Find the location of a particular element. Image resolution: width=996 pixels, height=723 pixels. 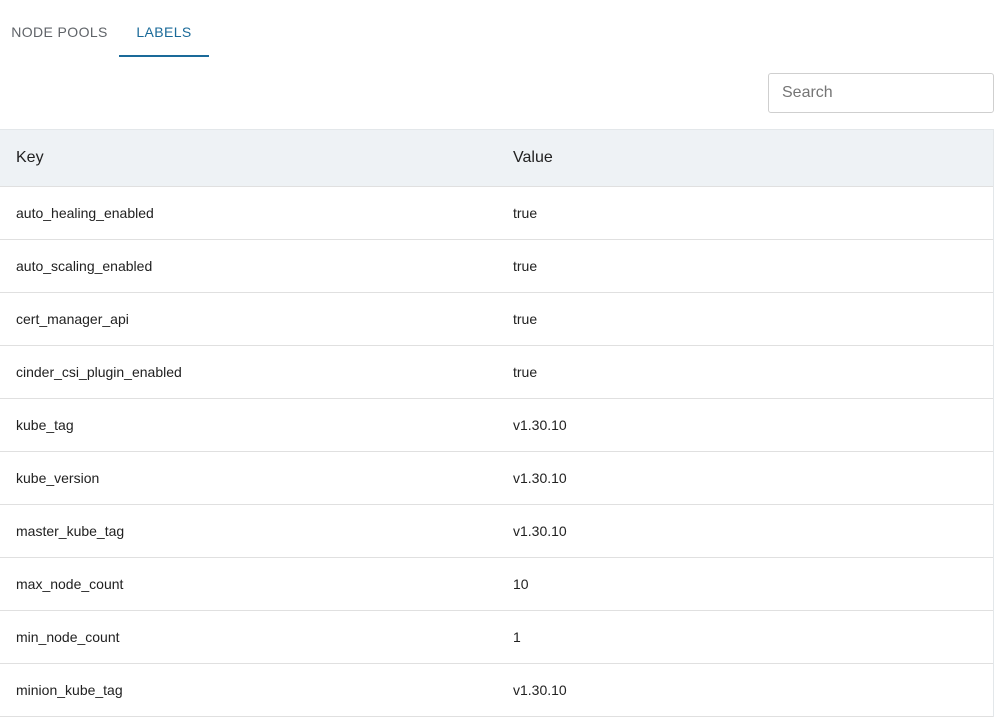

table-header: Key Value is located at coordinates (496, 158).